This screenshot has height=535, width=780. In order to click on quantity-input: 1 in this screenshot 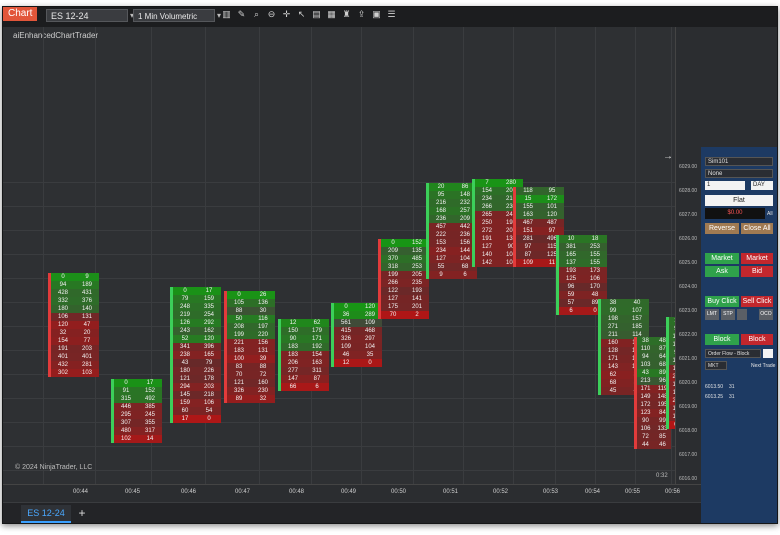, I will do `click(725, 185)`.